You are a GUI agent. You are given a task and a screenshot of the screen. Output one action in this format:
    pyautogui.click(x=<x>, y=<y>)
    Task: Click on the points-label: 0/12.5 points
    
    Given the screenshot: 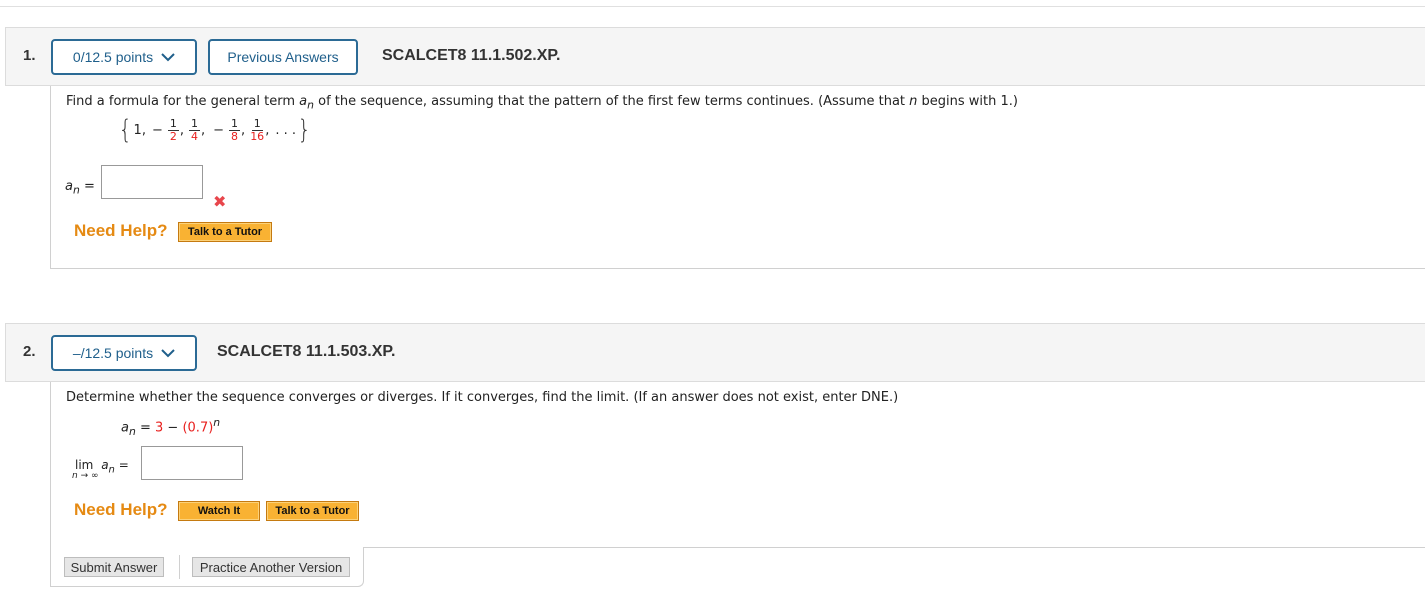 What is the action you would take?
    pyautogui.click(x=113, y=57)
    